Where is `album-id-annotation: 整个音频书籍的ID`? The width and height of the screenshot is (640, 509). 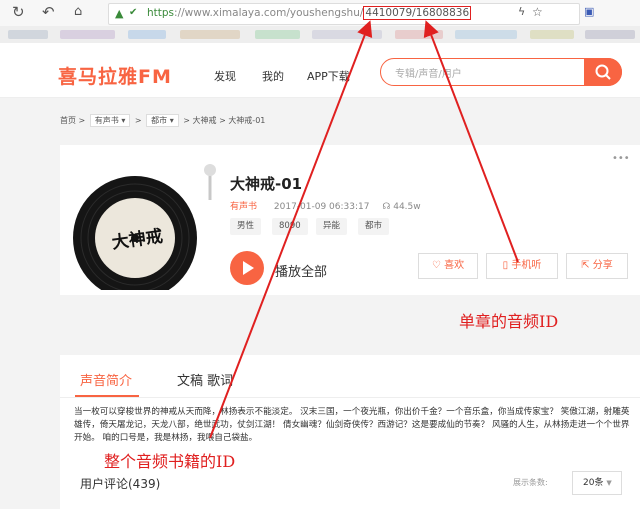 album-id-annotation: 整个音频书籍的ID is located at coordinates (170, 461).